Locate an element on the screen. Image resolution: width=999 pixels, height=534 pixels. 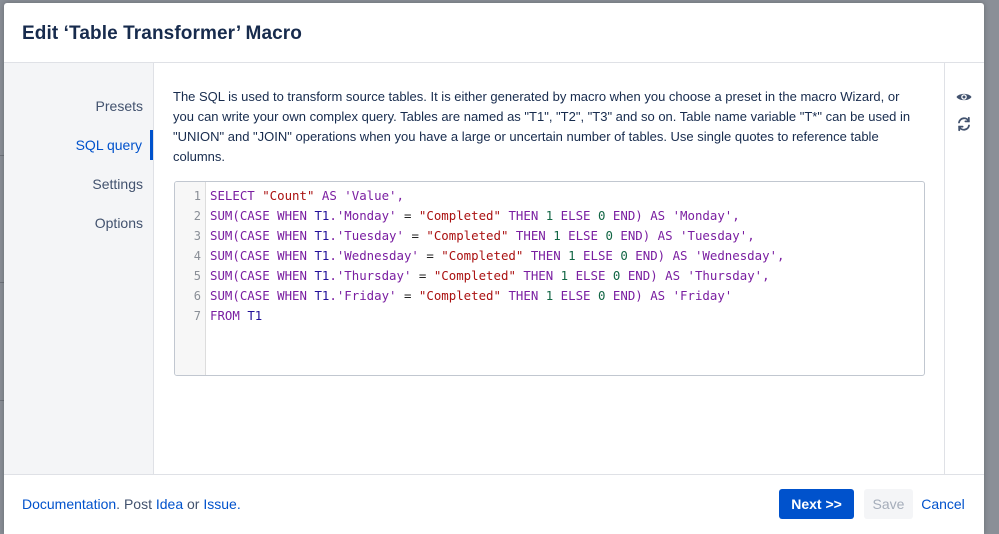
footer-period: . is located at coordinates (238, 504).